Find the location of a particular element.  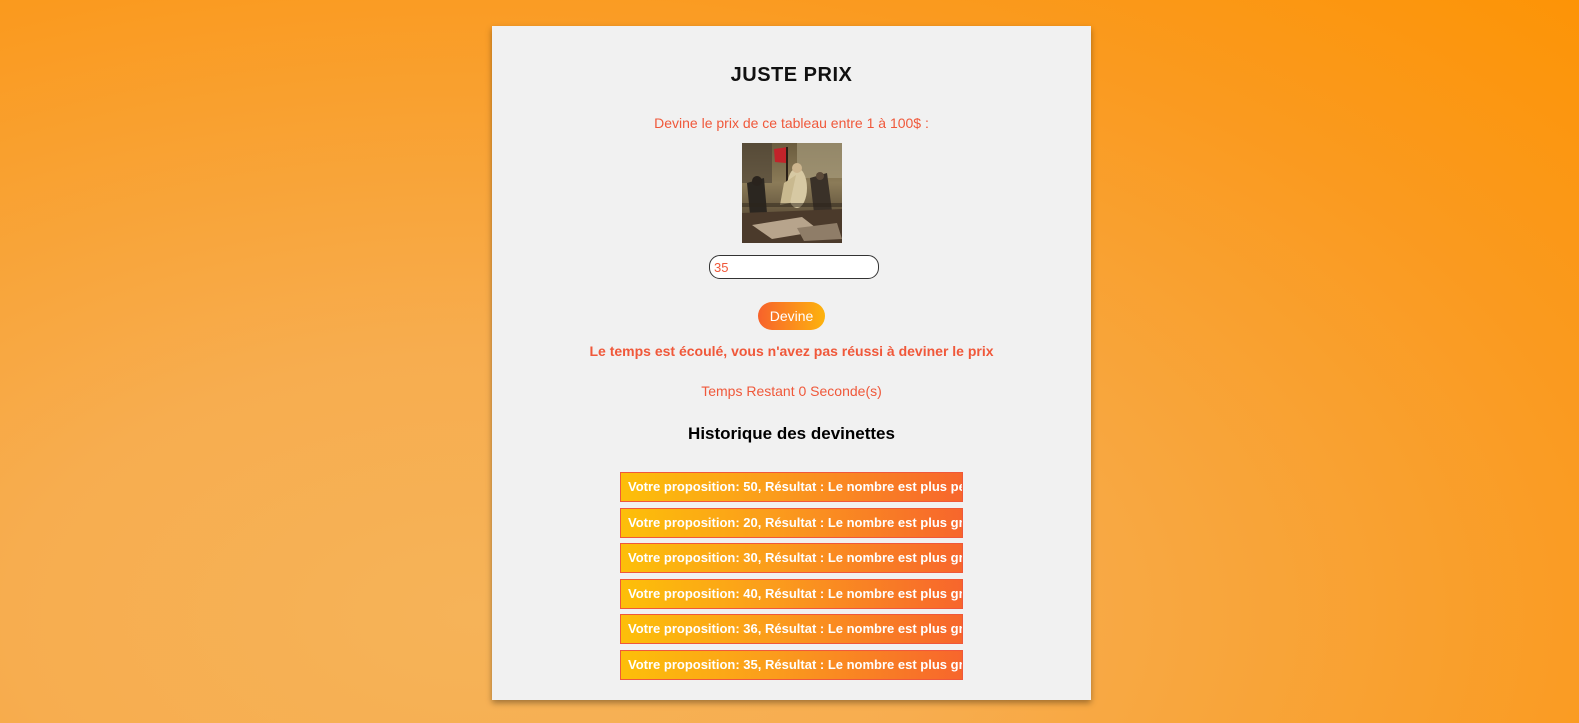

time-remaining: Temps Restant 0 Seconde(s) is located at coordinates (791, 391).